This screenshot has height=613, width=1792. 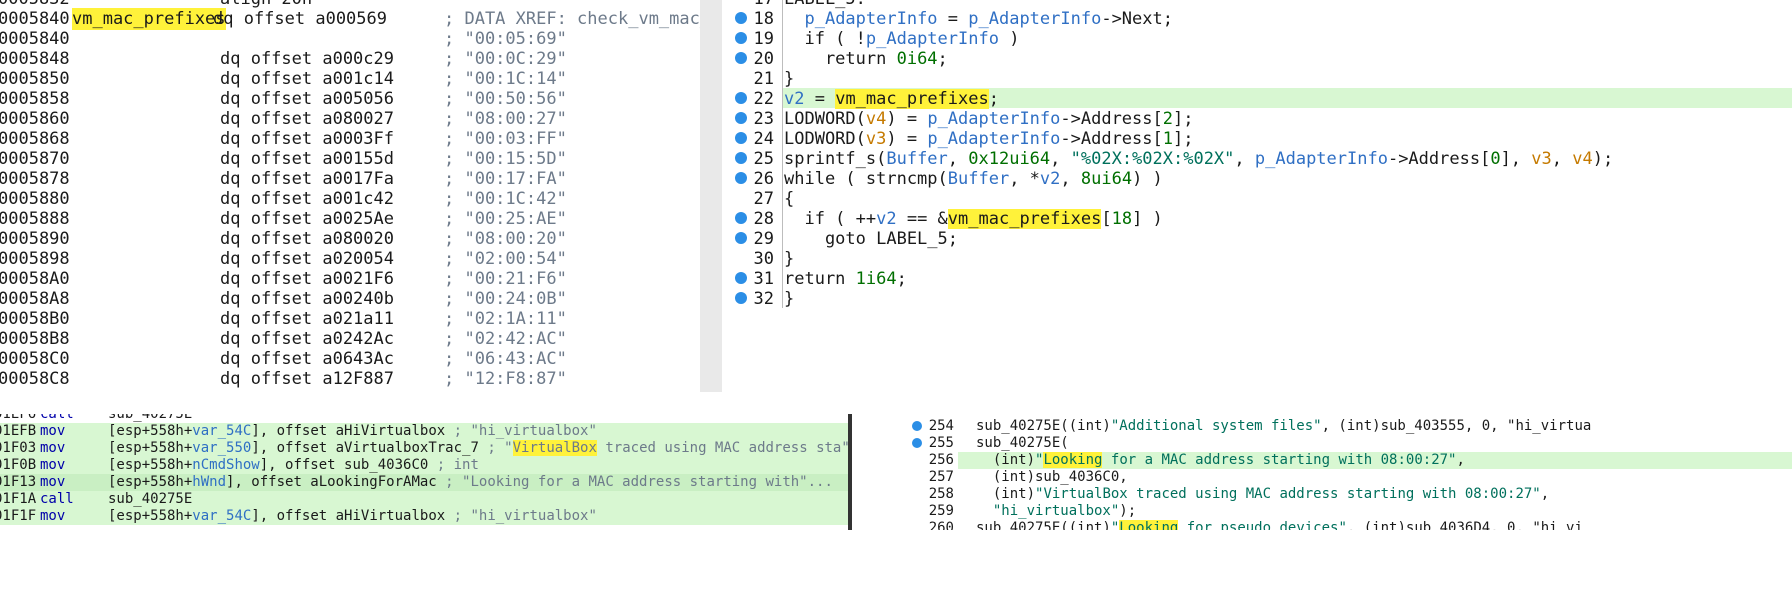 What do you see at coordinates (307, 119) in the screenshot?
I see `disasm-instruction: dq offset a080027` at bounding box center [307, 119].